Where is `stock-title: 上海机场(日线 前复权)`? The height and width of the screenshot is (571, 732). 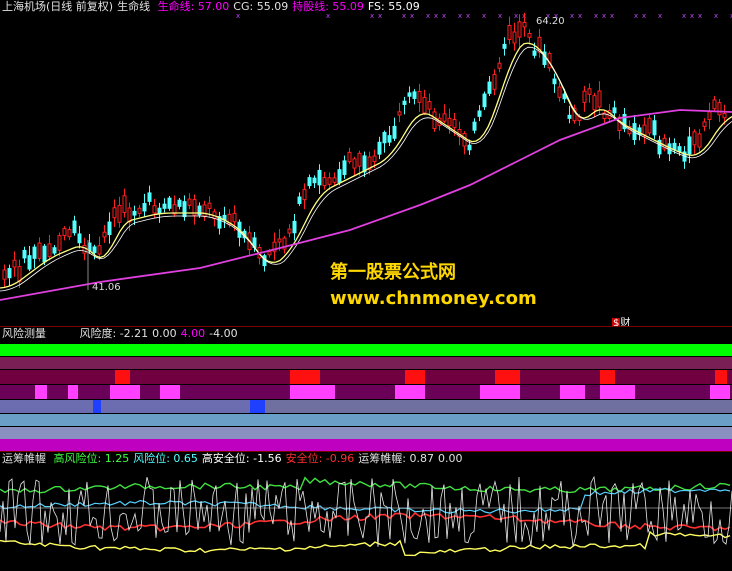 stock-title: 上海机场(日线 前复权) is located at coordinates (58, 6).